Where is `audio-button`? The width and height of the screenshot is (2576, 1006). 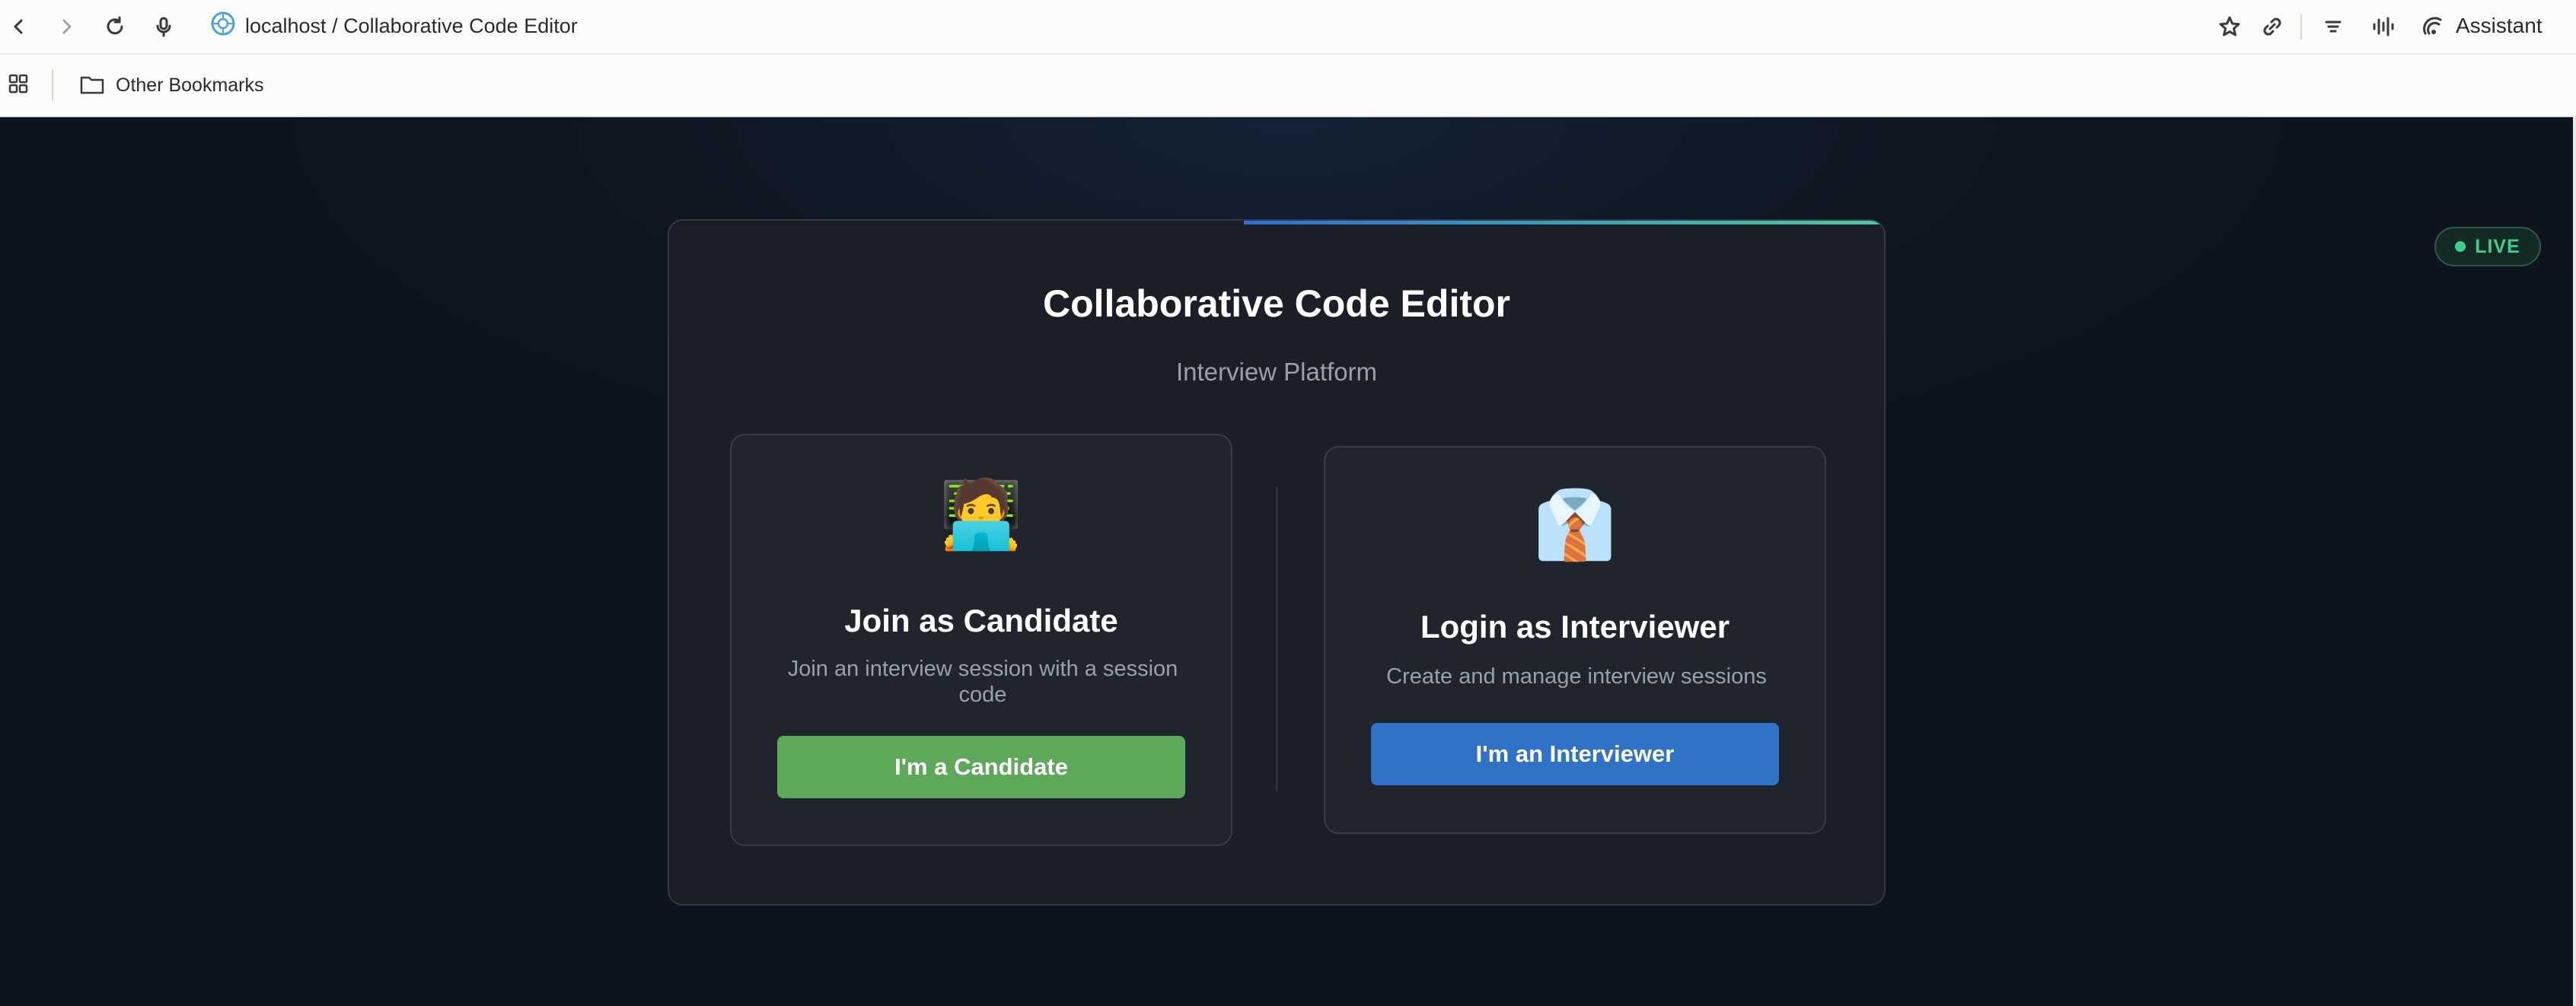
audio-button is located at coordinates (2383, 27).